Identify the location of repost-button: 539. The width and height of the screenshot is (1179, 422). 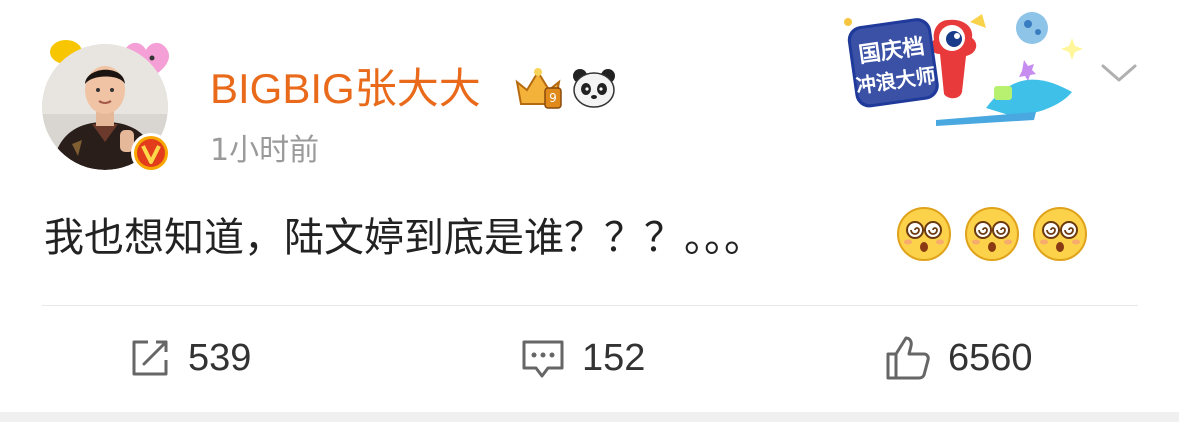
(189, 358).